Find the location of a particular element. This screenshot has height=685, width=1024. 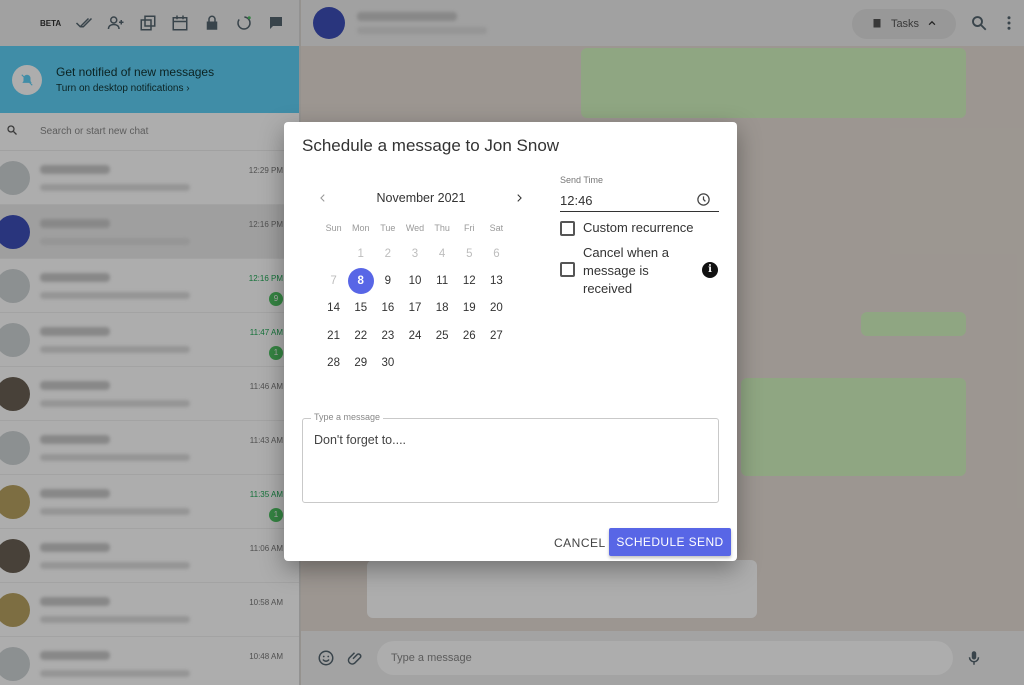

calendar-day-number: 11 is located at coordinates (442, 281).